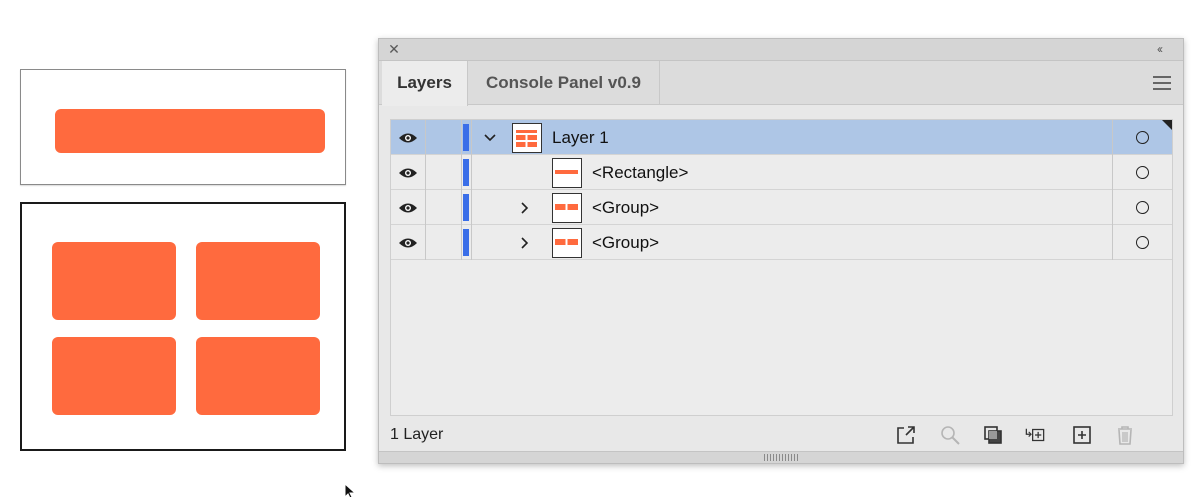  I want to click on tab-console-panel: Console Panel v0.9, so click(564, 83).